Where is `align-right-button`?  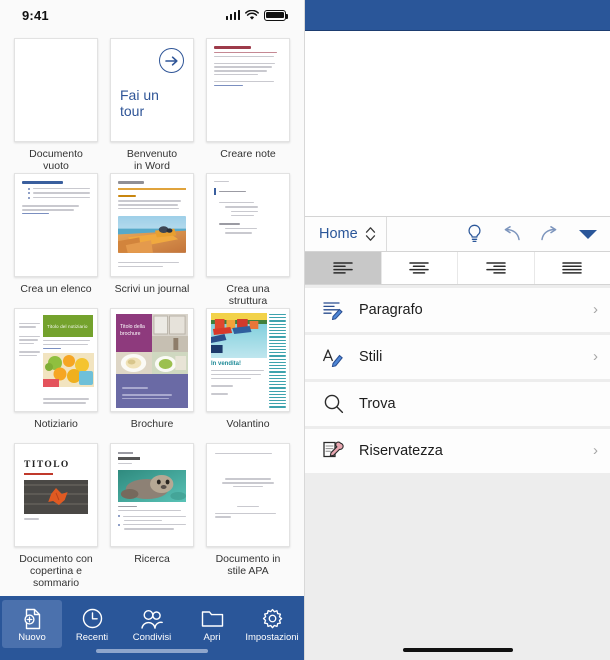 align-right-button is located at coordinates (496, 267).